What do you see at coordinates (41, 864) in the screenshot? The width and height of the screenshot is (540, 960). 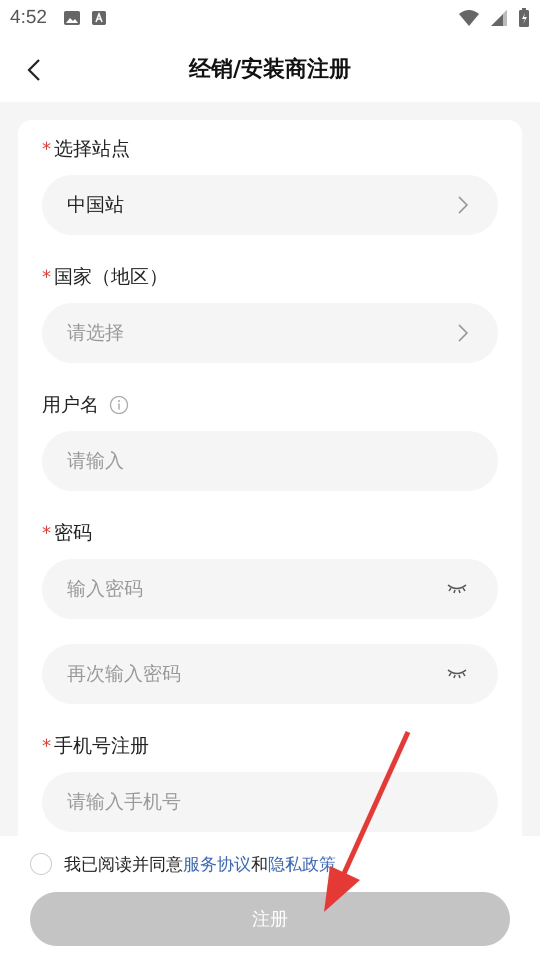 I see `agree-checkbox` at bounding box center [41, 864].